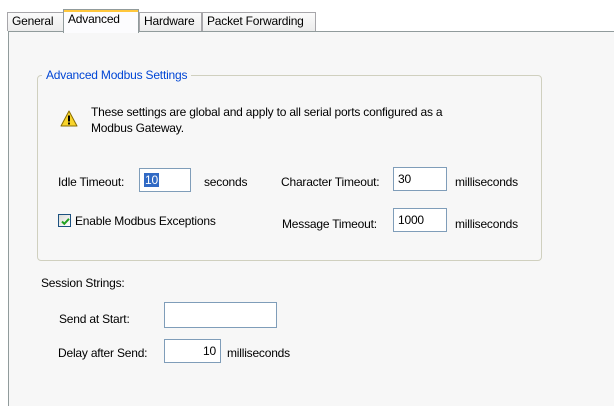  I want to click on send-at-start-input, so click(220, 315).